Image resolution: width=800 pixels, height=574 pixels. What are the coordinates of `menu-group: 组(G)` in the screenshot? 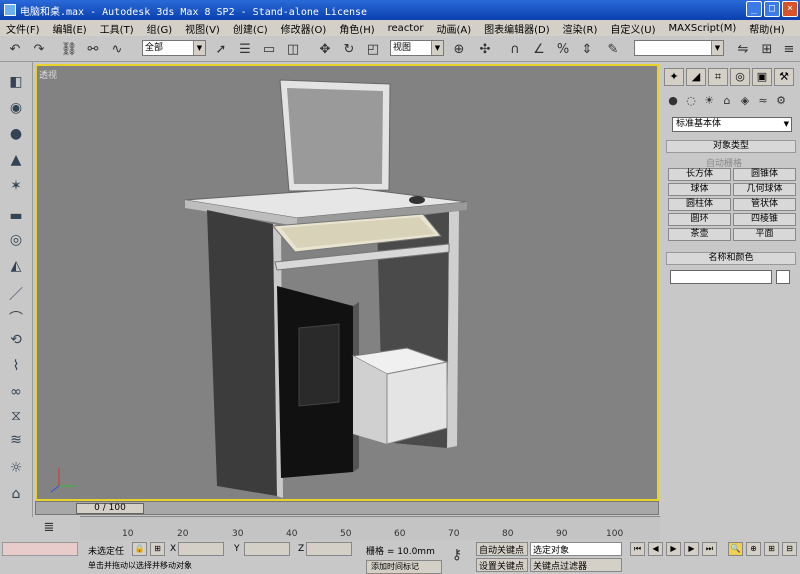 It's located at (160, 28).